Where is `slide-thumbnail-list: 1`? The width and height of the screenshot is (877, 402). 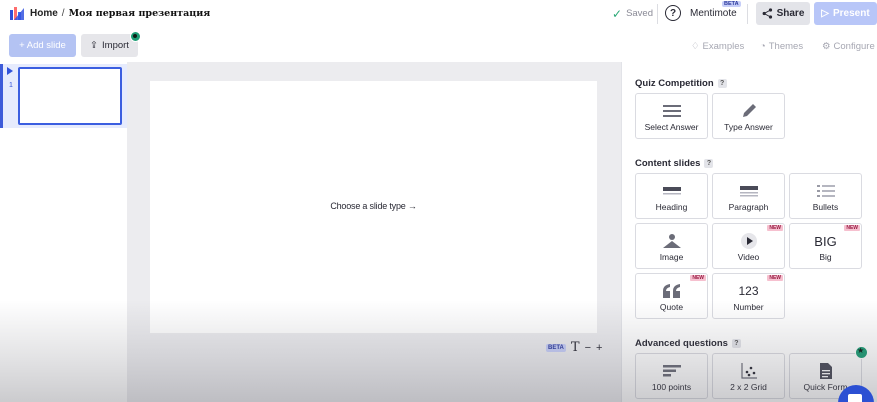 slide-thumbnail-list: 1 is located at coordinates (63, 232).